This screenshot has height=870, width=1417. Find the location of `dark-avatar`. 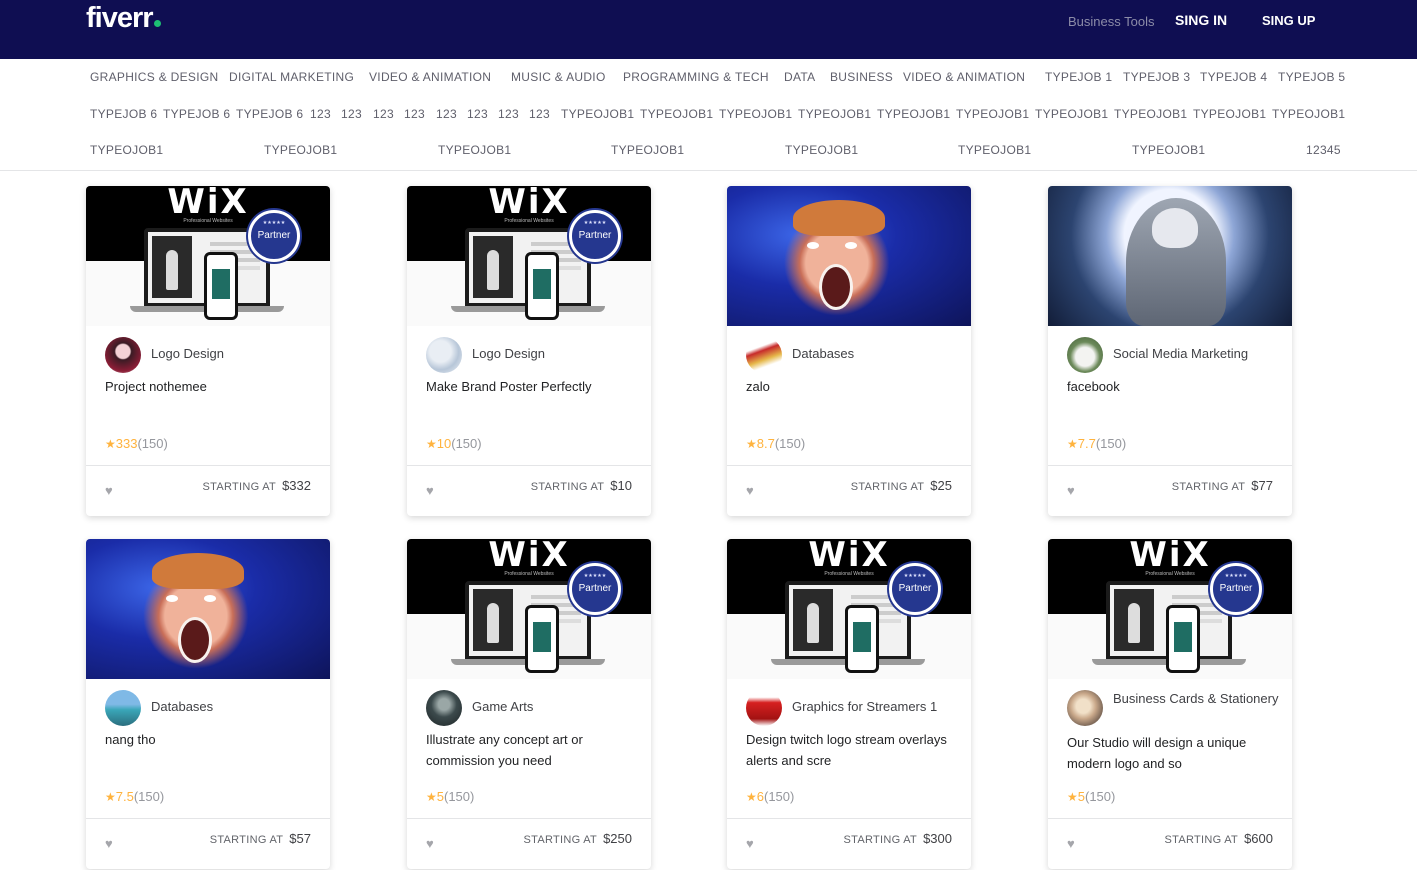

dark-avatar is located at coordinates (444, 708).